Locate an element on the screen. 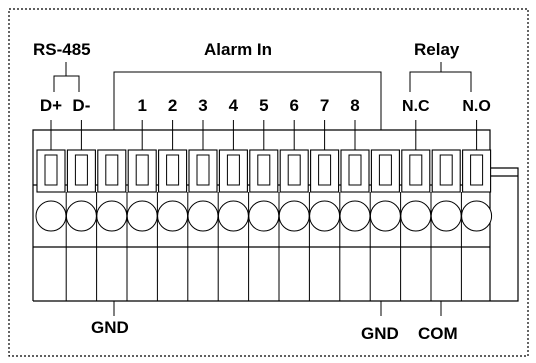  pin-label-3: 1 is located at coordinates (141, 105).